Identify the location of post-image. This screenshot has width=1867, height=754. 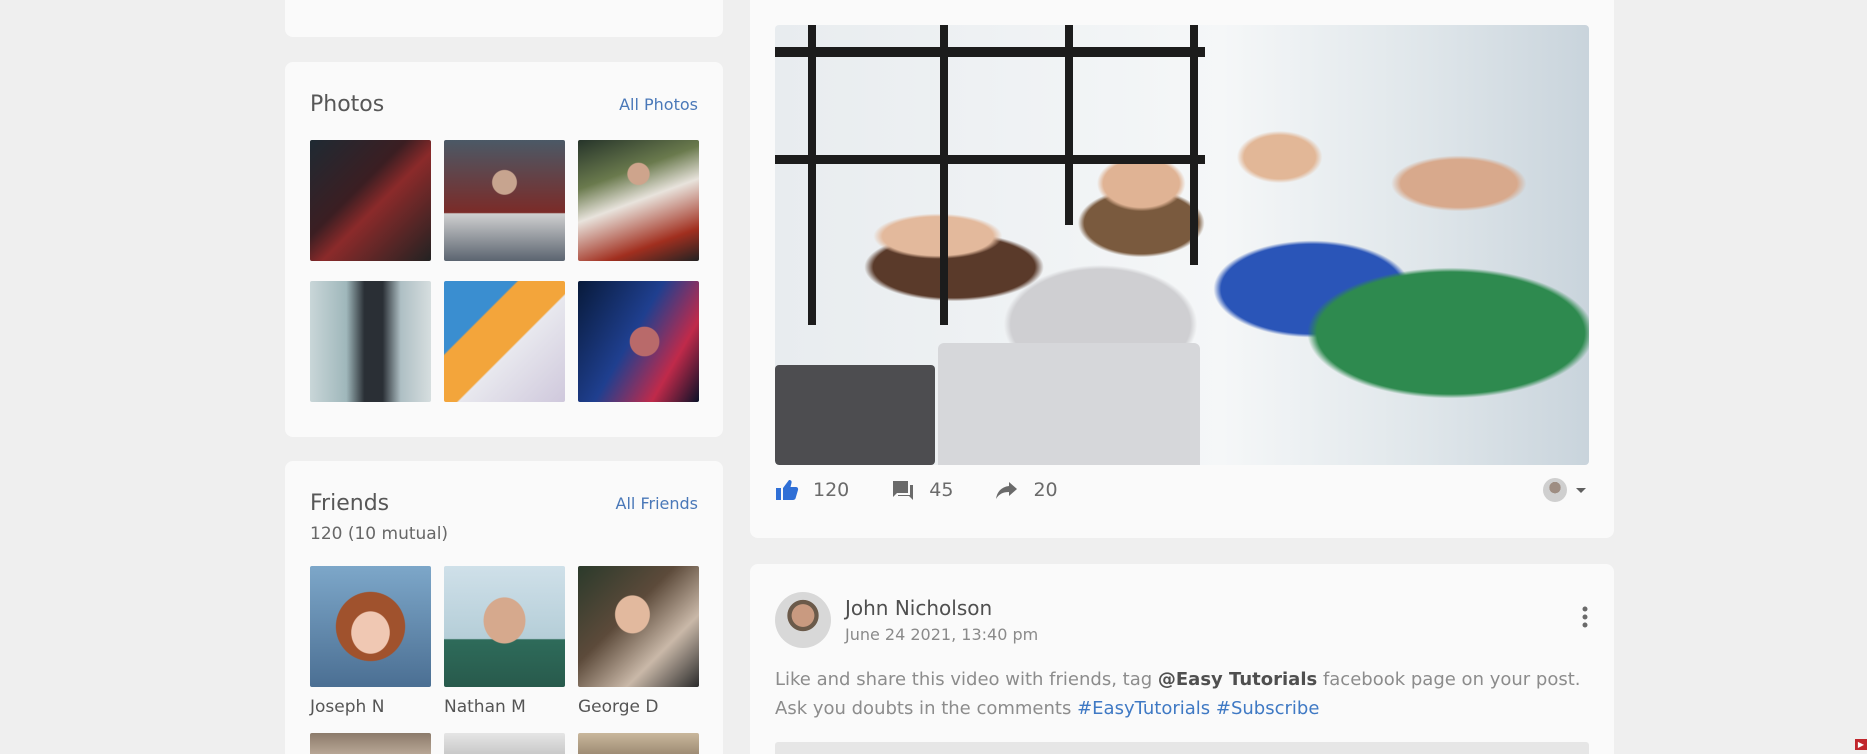
(1182, 748).